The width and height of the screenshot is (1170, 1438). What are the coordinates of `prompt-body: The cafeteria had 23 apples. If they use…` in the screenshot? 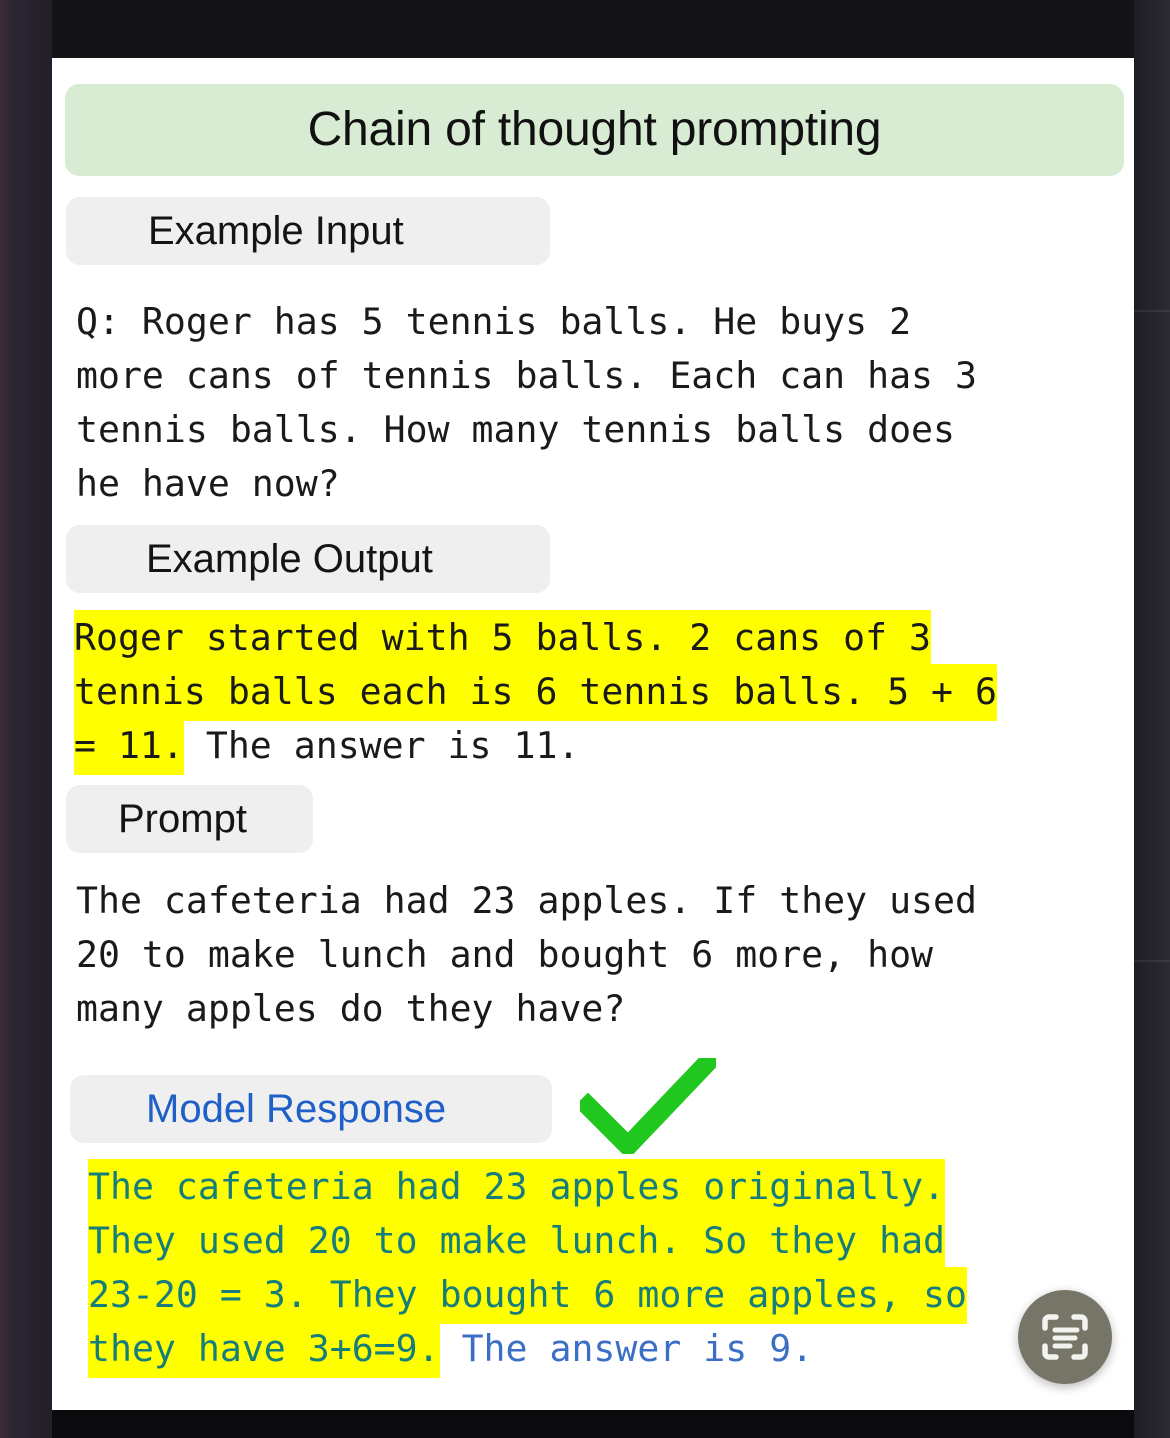 It's located at (526, 954).